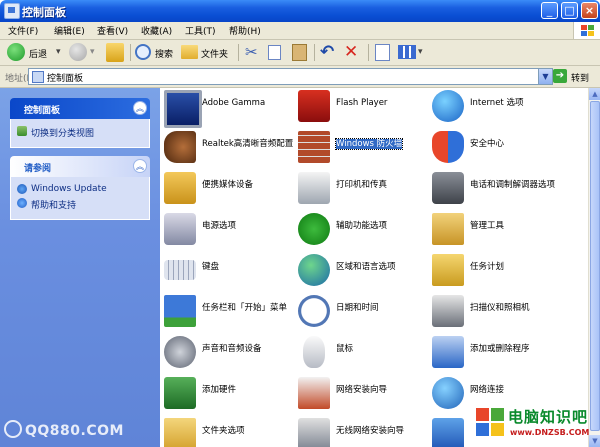 The height and width of the screenshot is (447, 600). Describe the element at coordinates (23, 30) in the screenshot. I see `menu-file: 文件(F)` at that location.